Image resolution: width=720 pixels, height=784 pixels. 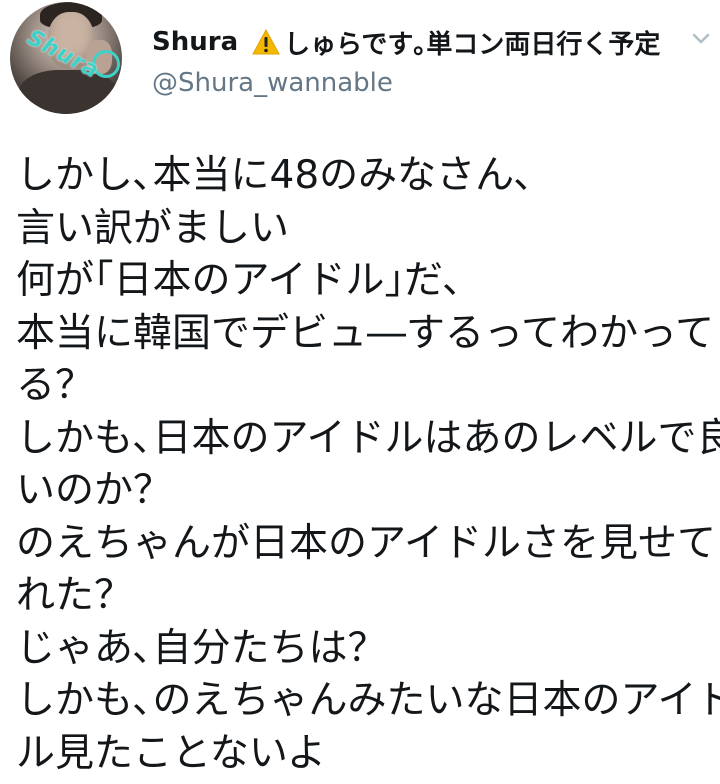 What do you see at coordinates (365, 333) in the screenshot?
I see `tweet-text-line: 本当に韓国でデビュ―するってわかって` at bounding box center [365, 333].